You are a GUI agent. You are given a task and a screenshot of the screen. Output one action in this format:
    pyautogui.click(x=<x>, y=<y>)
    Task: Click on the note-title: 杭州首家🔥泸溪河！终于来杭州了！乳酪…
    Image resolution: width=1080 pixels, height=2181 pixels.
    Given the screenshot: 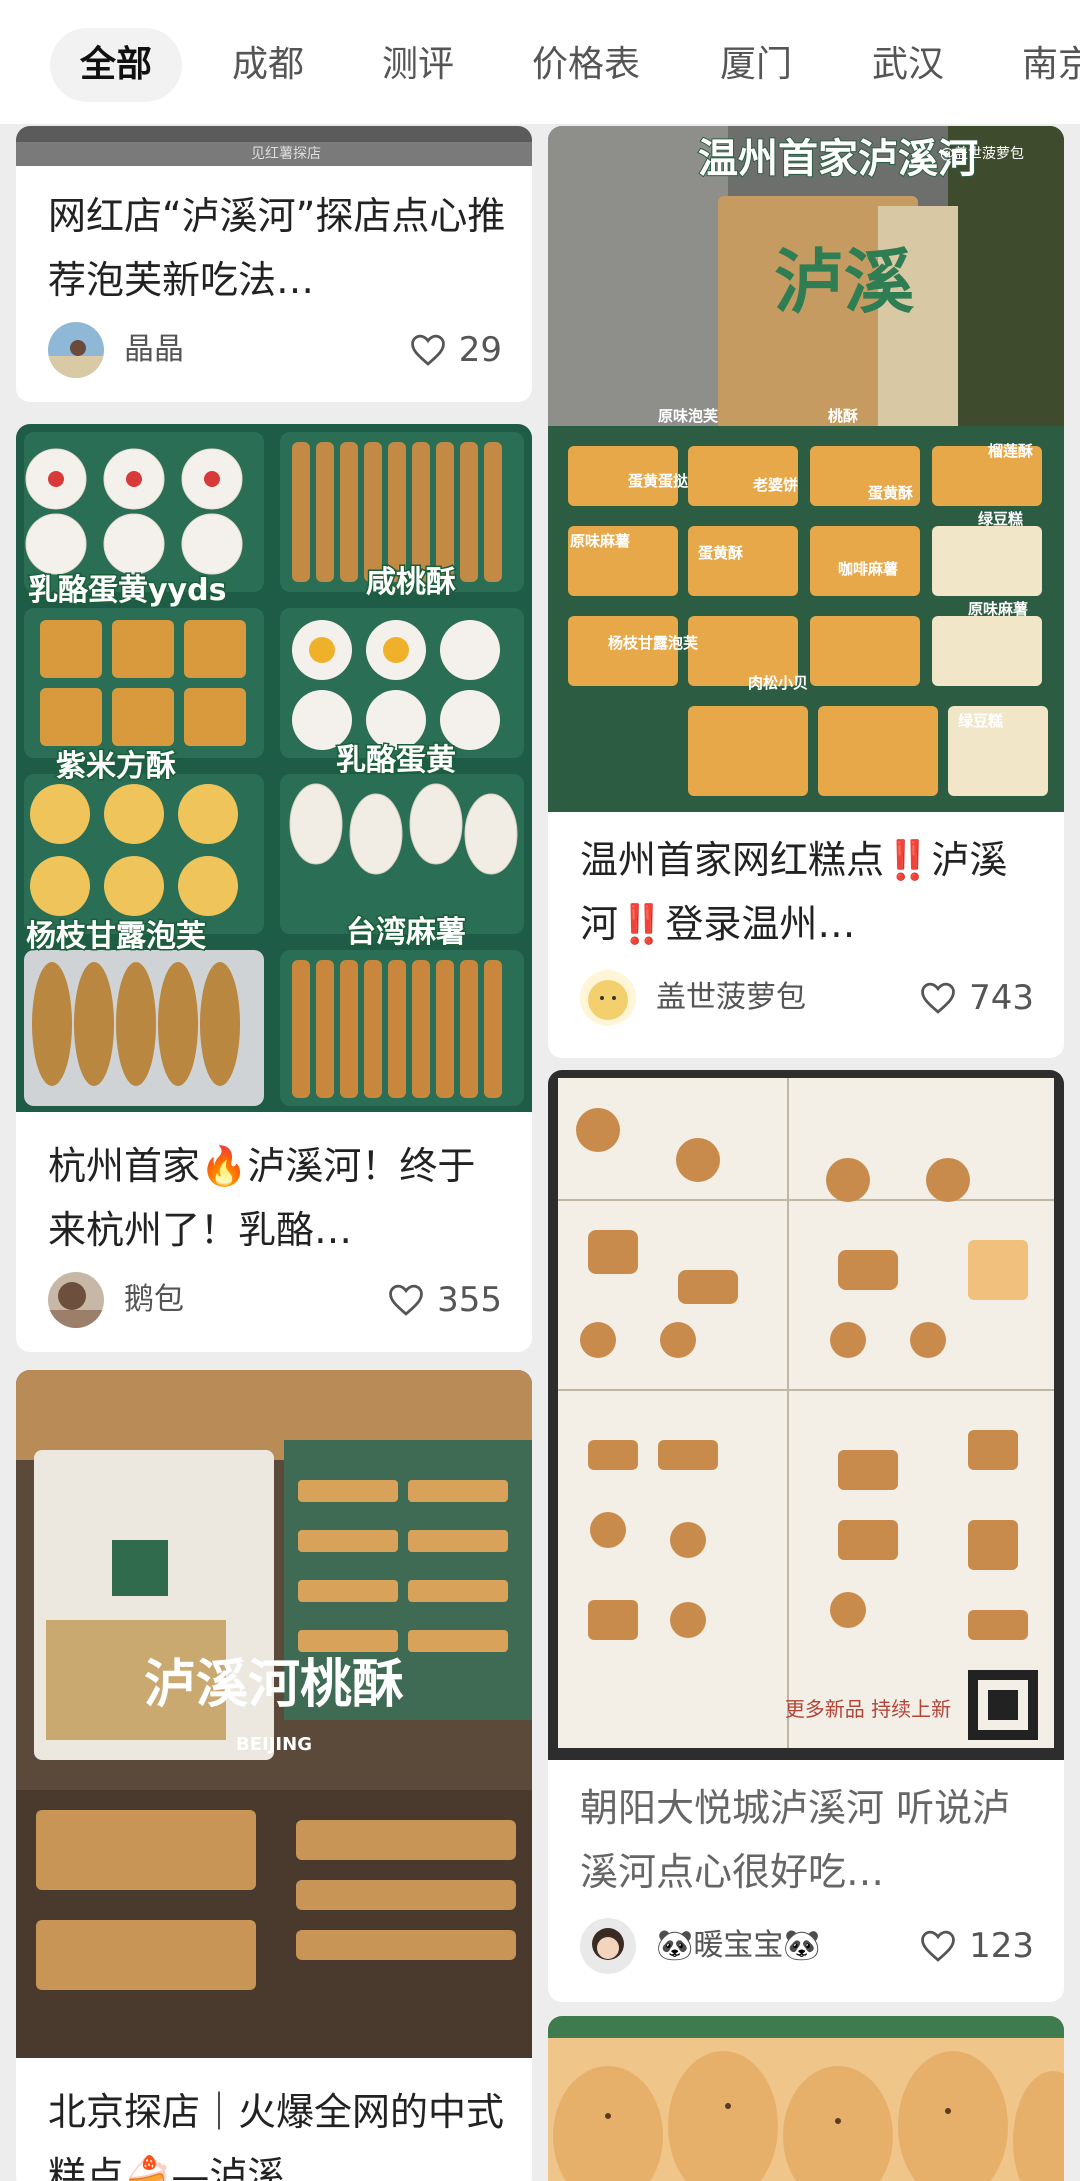 What is the action you would take?
    pyautogui.click(x=278, y=1198)
    